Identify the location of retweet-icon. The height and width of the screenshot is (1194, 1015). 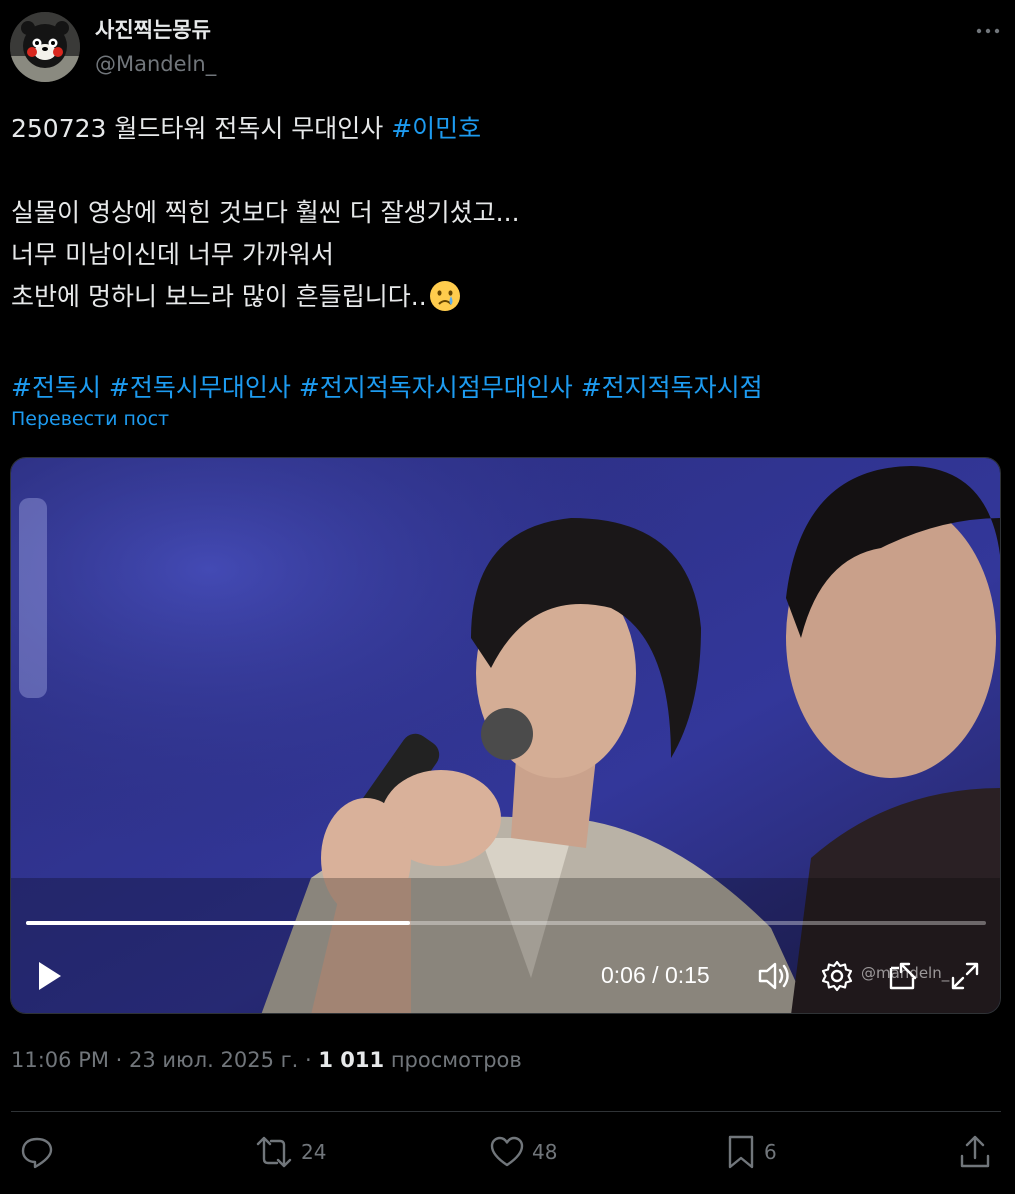
(274, 1152).